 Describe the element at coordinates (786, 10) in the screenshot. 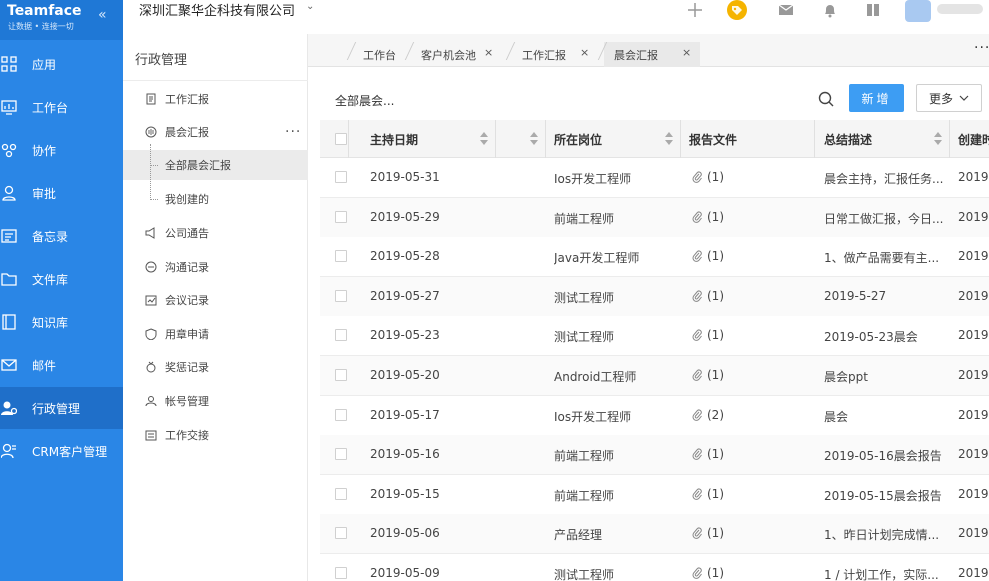

I see `mail-icon` at that location.